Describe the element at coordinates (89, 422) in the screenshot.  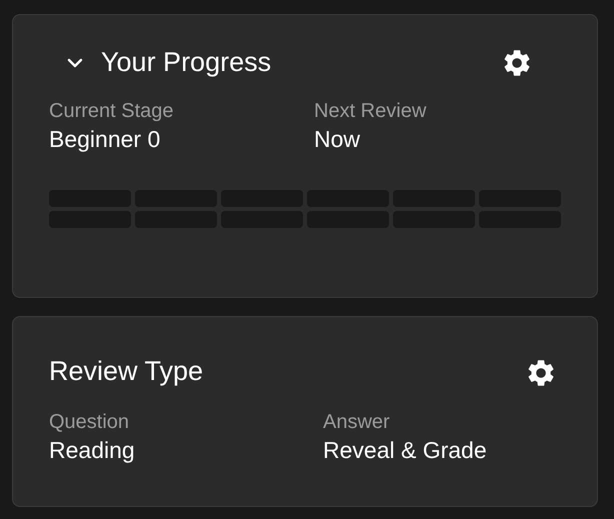
I see `stat-label: Question` at that location.